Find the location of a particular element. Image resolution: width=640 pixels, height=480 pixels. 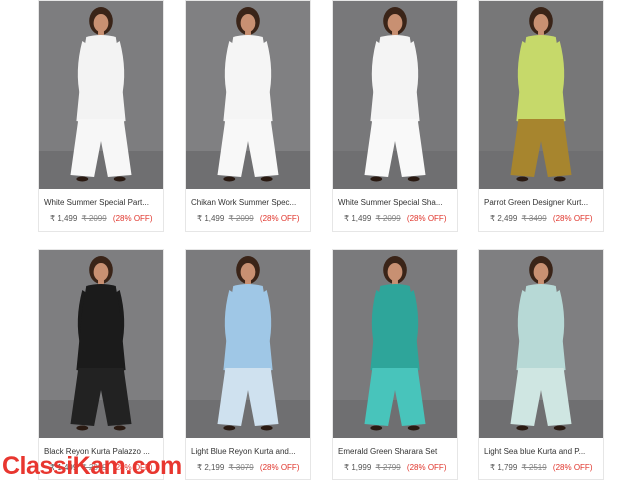

product-name: Emerald Green Sharara Set is located at coordinates (395, 447).